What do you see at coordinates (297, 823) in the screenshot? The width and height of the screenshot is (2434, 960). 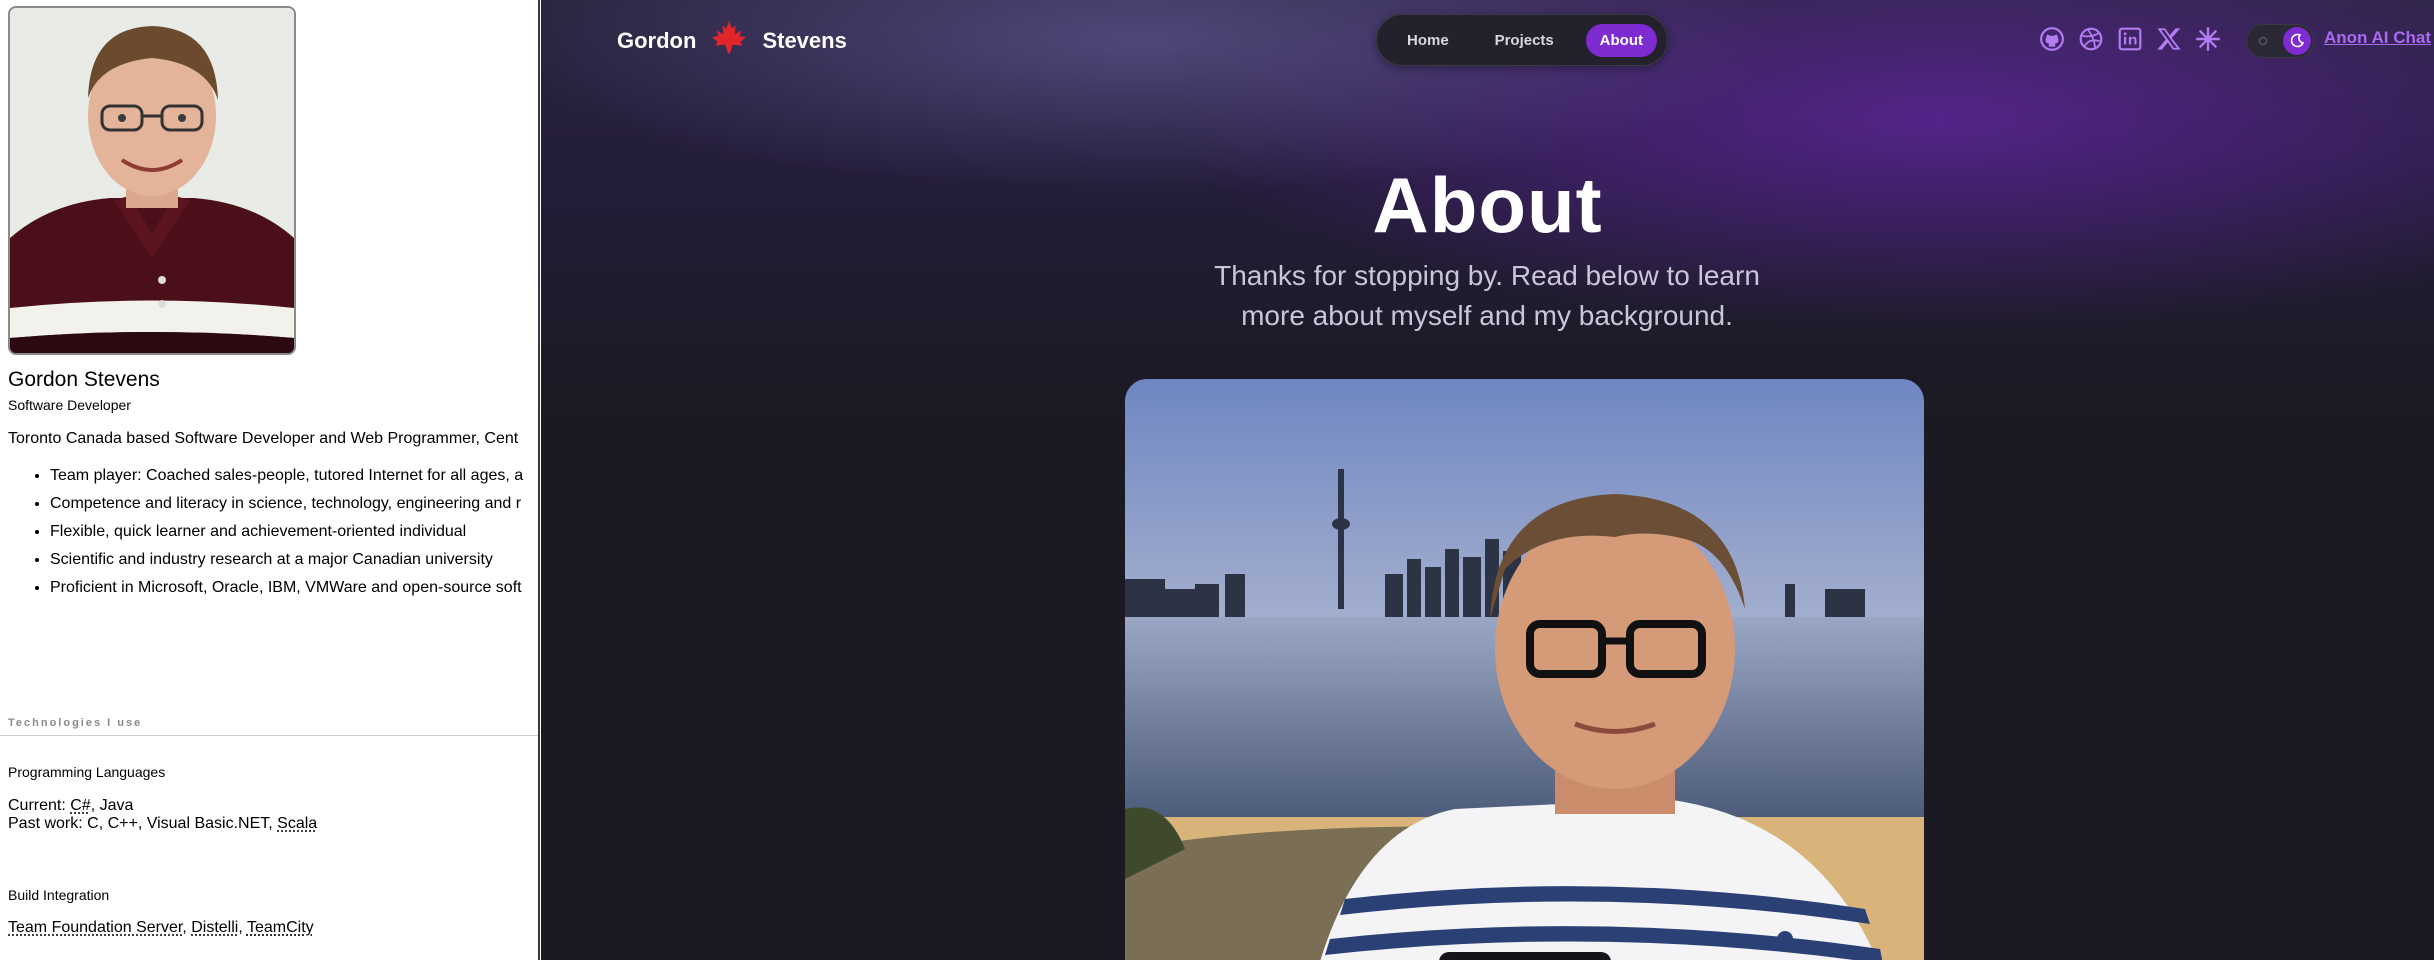 I see `scala-link: Scala` at bounding box center [297, 823].